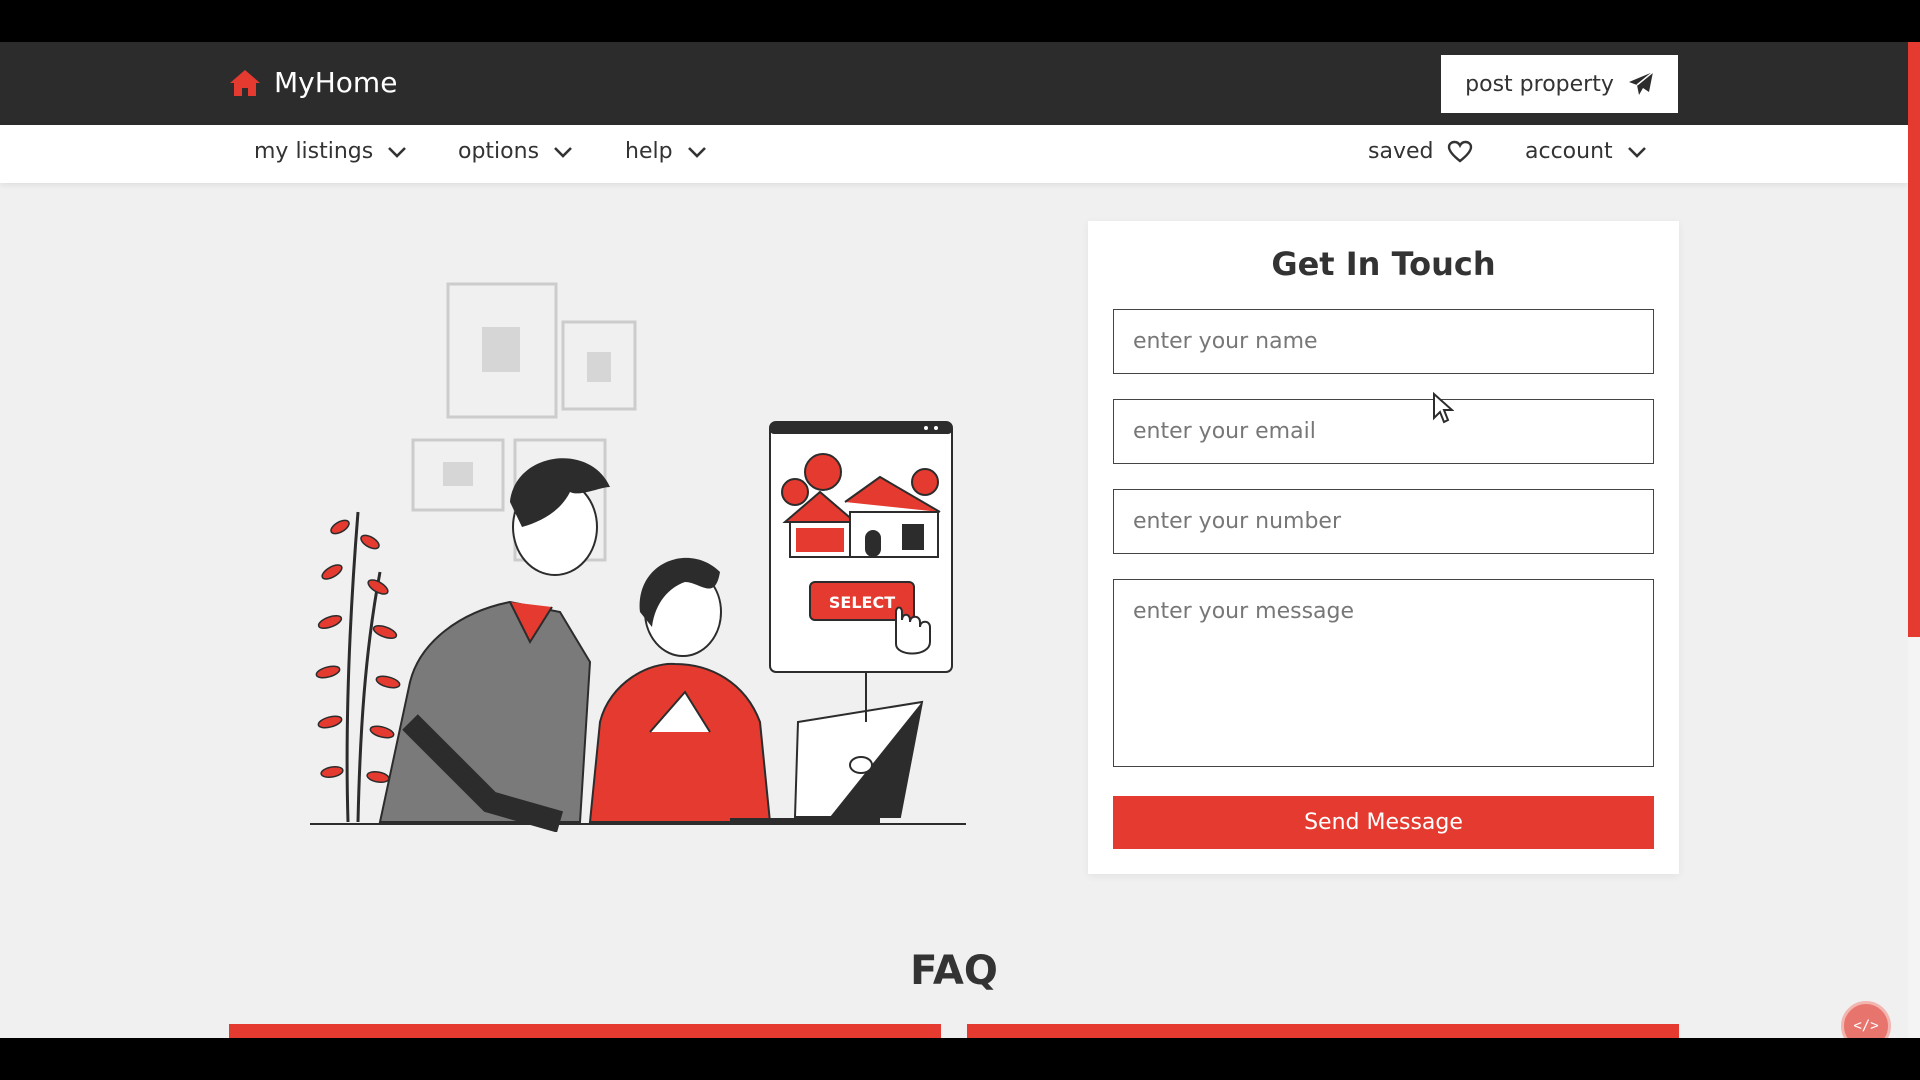 The width and height of the screenshot is (1920, 1080). Describe the element at coordinates (960, 1059) in the screenshot. I see `letterbox-bottom` at that location.